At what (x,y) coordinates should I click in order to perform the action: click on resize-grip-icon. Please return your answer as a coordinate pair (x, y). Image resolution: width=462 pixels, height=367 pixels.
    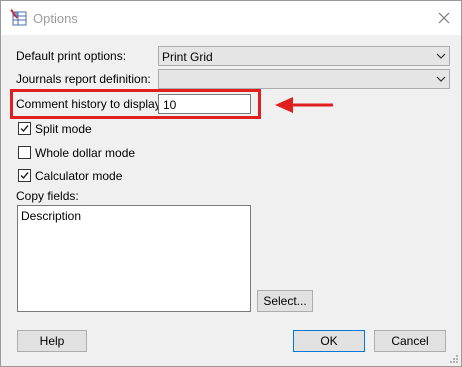
    Looking at the image, I should click on (454, 359).